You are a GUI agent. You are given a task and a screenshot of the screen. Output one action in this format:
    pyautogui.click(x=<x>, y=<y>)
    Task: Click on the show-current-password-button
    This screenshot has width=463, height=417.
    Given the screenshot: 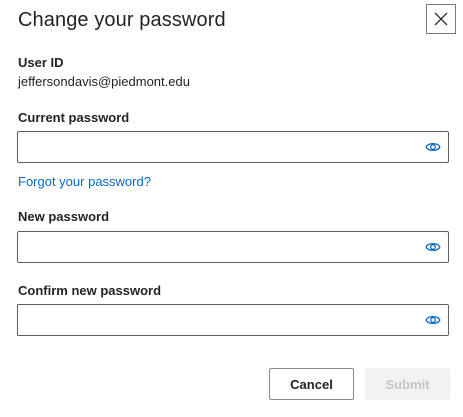 What is the action you would take?
    pyautogui.click(x=433, y=147)
    